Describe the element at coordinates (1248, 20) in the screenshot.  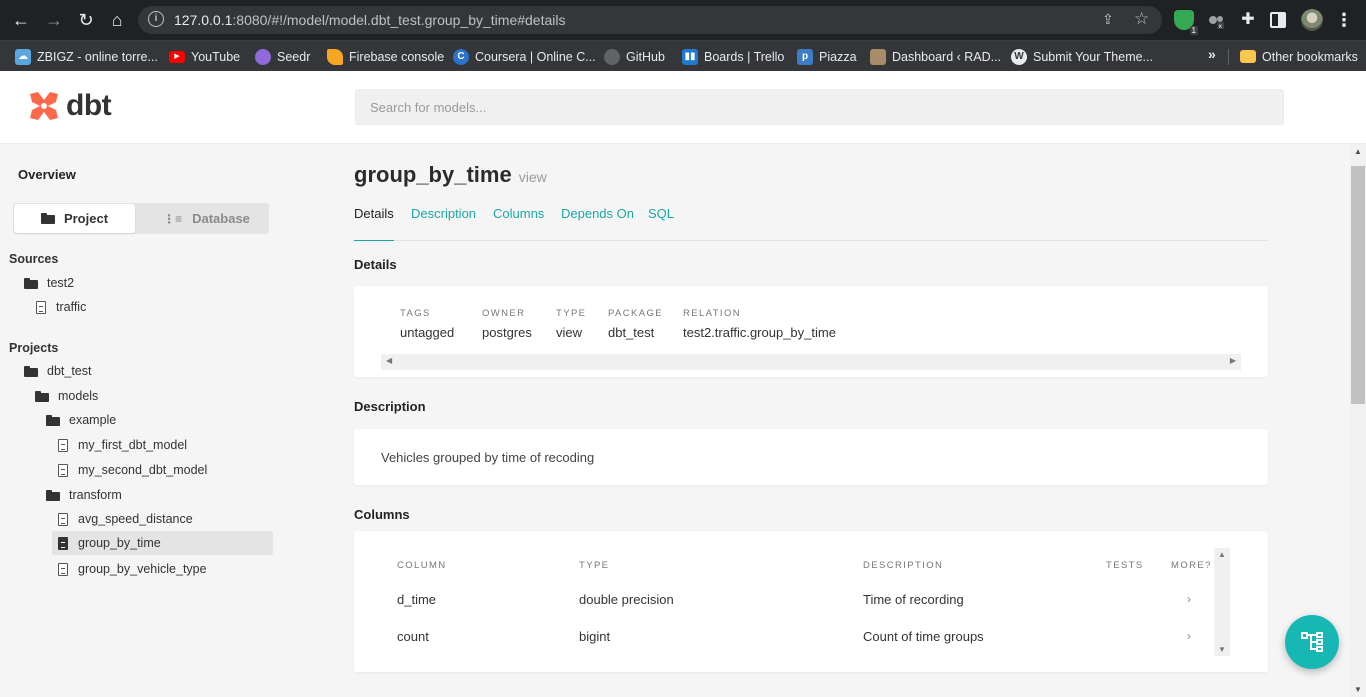
I see `extensions-puzzle-icon: ✚` at that location.